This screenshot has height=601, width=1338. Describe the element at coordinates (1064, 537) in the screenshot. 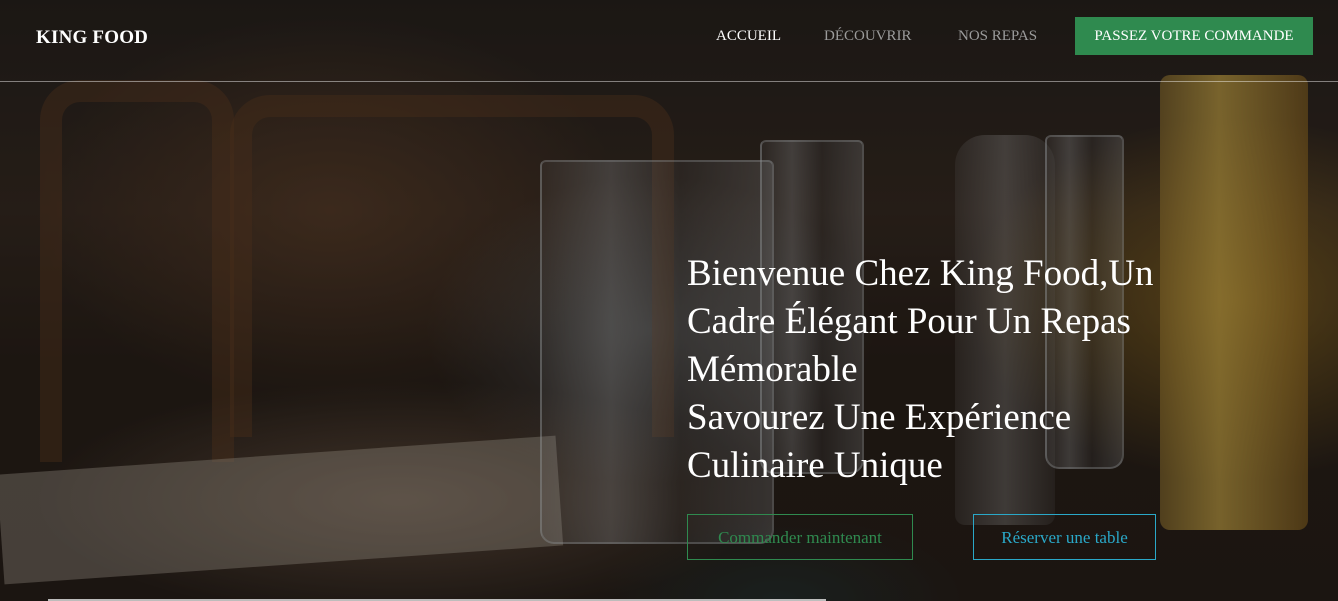

I see `reserve-table-button: Réserver une table` at that location.